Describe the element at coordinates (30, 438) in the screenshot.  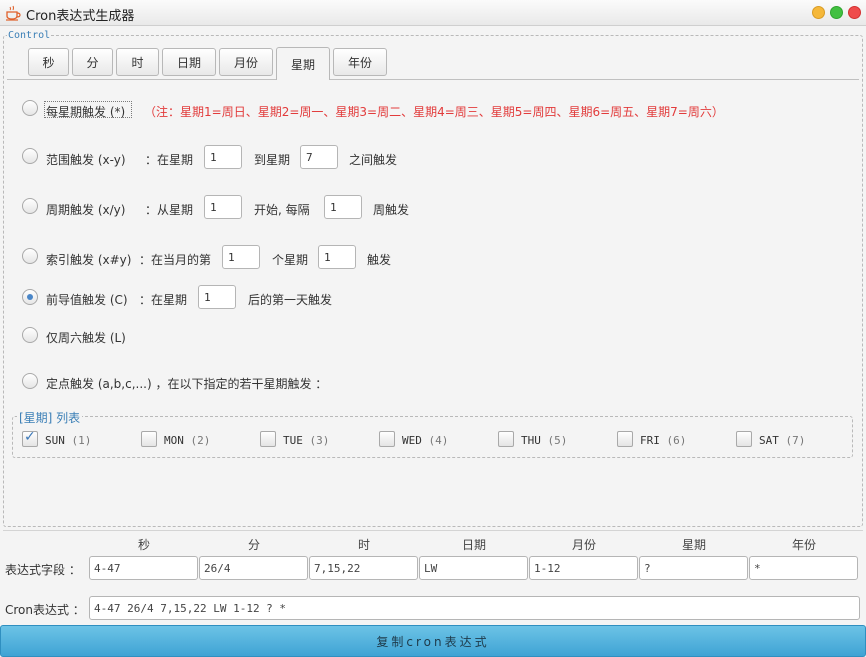
I see `checkbox-sun` at that location.